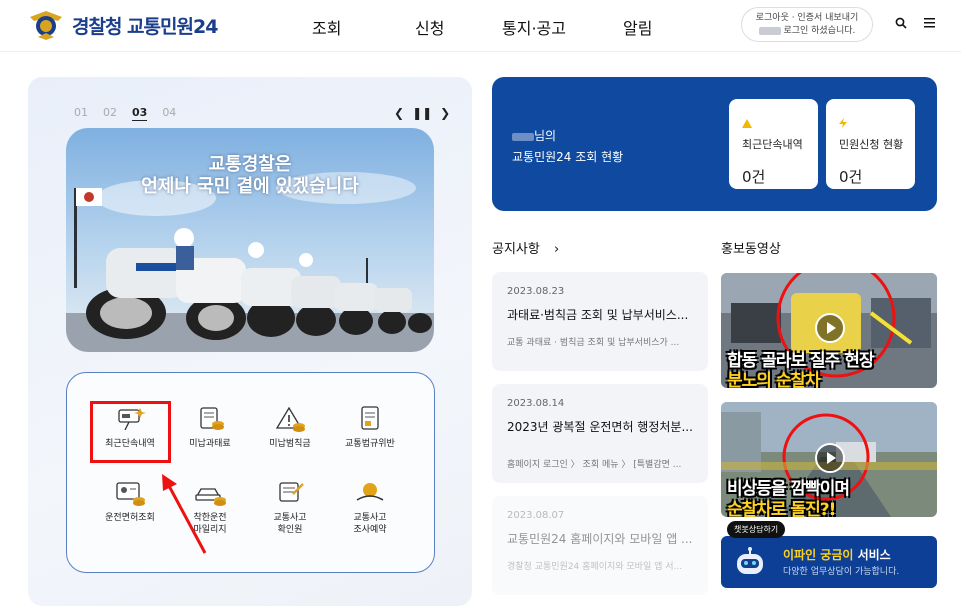 This screenshot has height=606, width=961. I want to click on id-card-icon, so click(130, 494).